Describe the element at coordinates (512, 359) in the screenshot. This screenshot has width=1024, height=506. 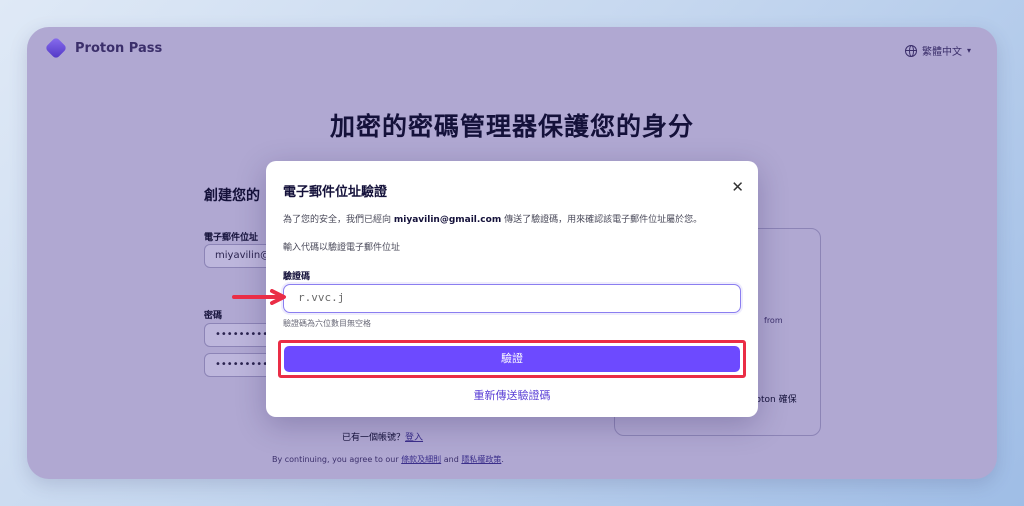
I see `verify-button: 驗證` at that location.